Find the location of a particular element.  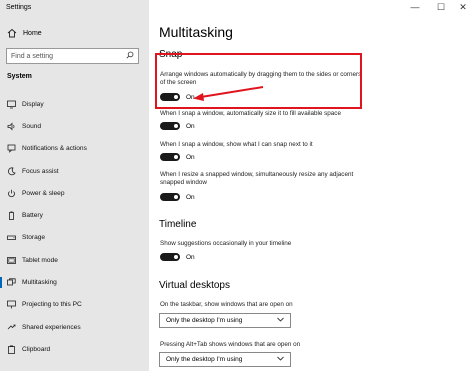

display-icon is located at coordinates (11, 104).